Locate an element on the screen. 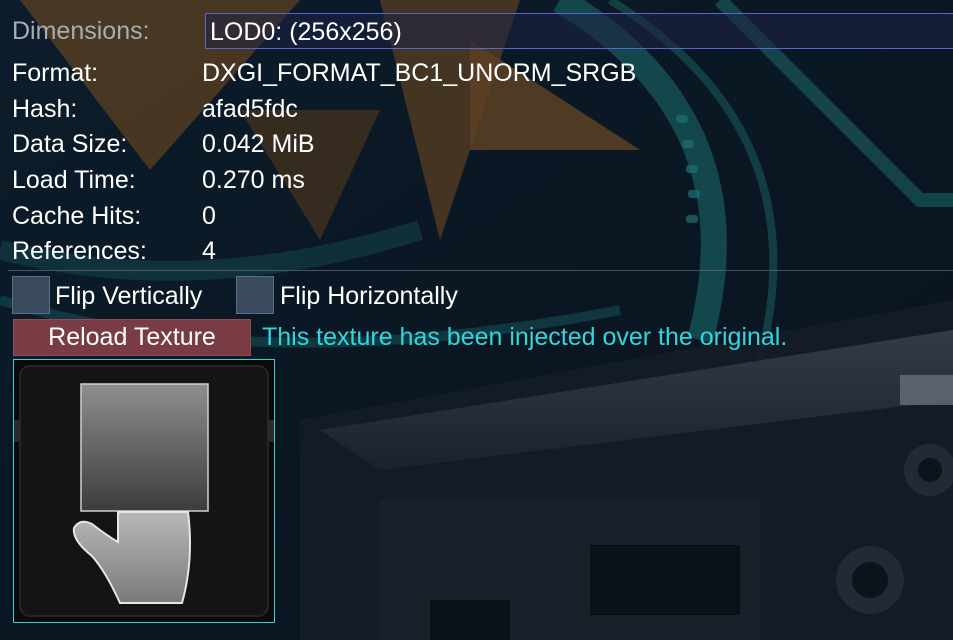 The height and width of the screenshot is (640, 953). section-separator is located at coordinates (480, 270).